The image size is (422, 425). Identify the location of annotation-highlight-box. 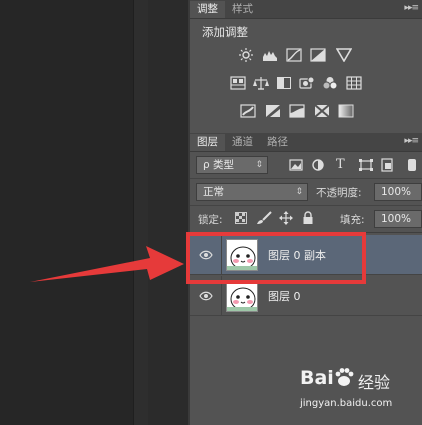
(276, 258).